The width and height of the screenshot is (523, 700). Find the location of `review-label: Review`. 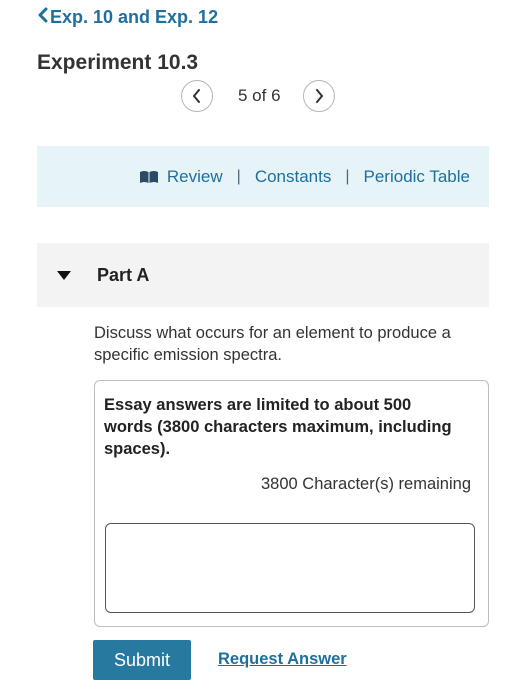

review-label: Review is located at coordinates (194, 176).